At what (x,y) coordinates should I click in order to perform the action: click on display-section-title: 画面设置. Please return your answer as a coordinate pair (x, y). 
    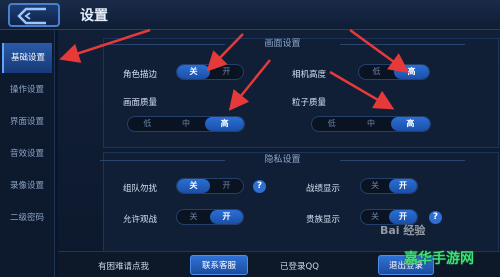
    Looking at the image, I should click on (282, 44).